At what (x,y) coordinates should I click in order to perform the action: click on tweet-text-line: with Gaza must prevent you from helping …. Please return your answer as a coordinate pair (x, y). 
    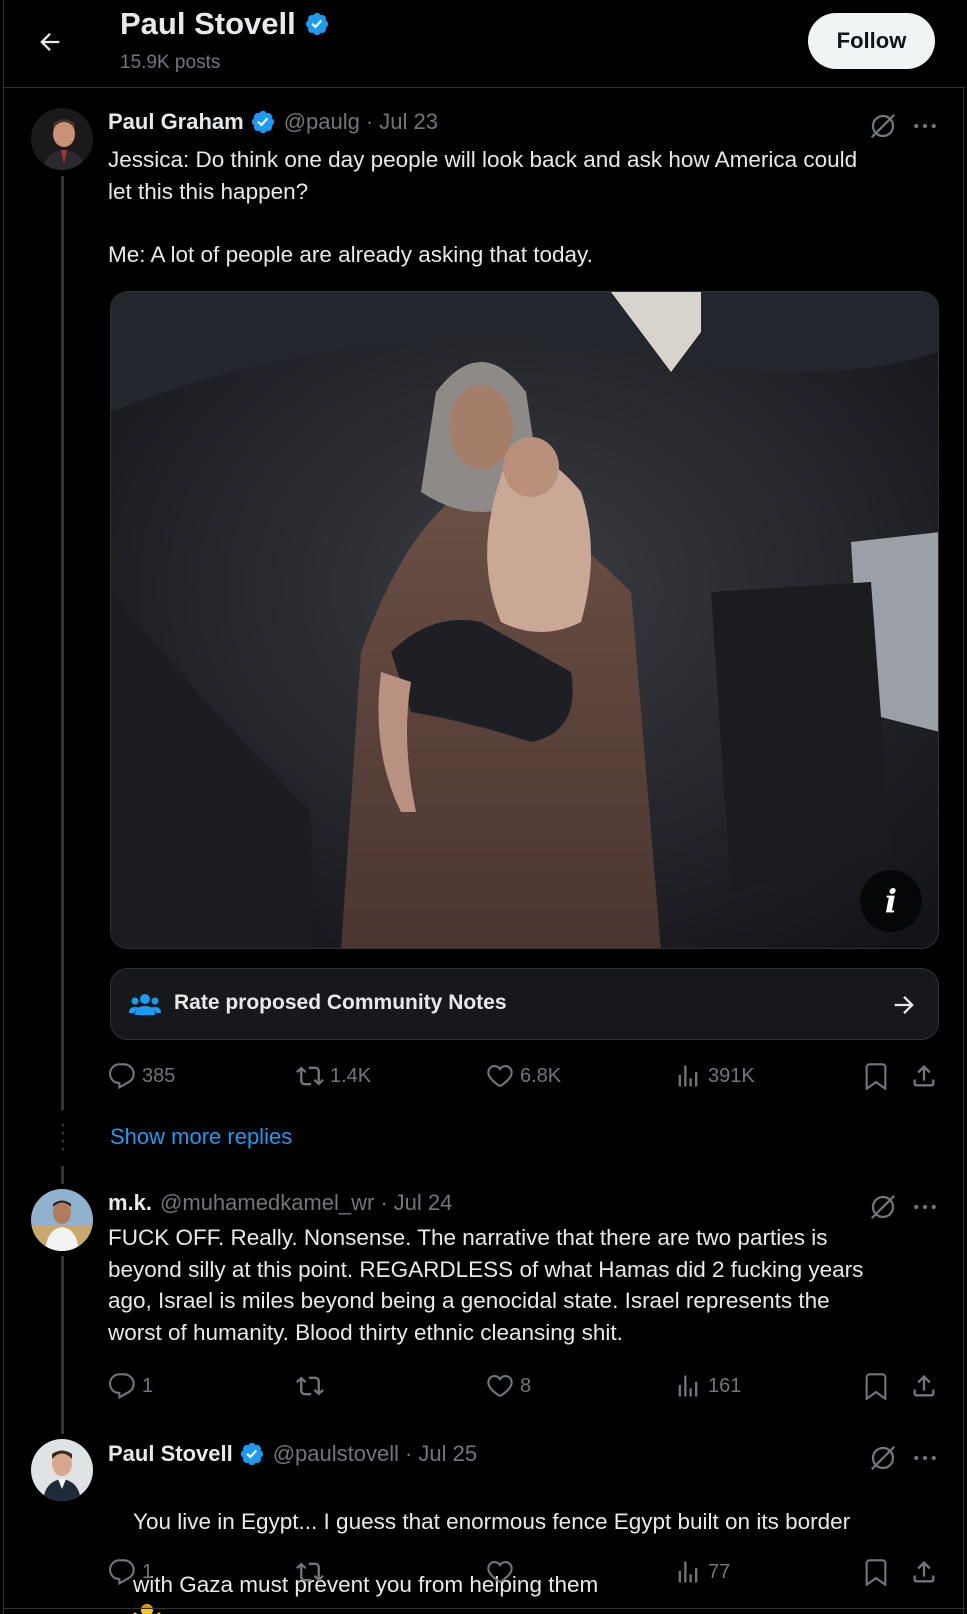
    Looking at the image, I should click on (366, 1584).